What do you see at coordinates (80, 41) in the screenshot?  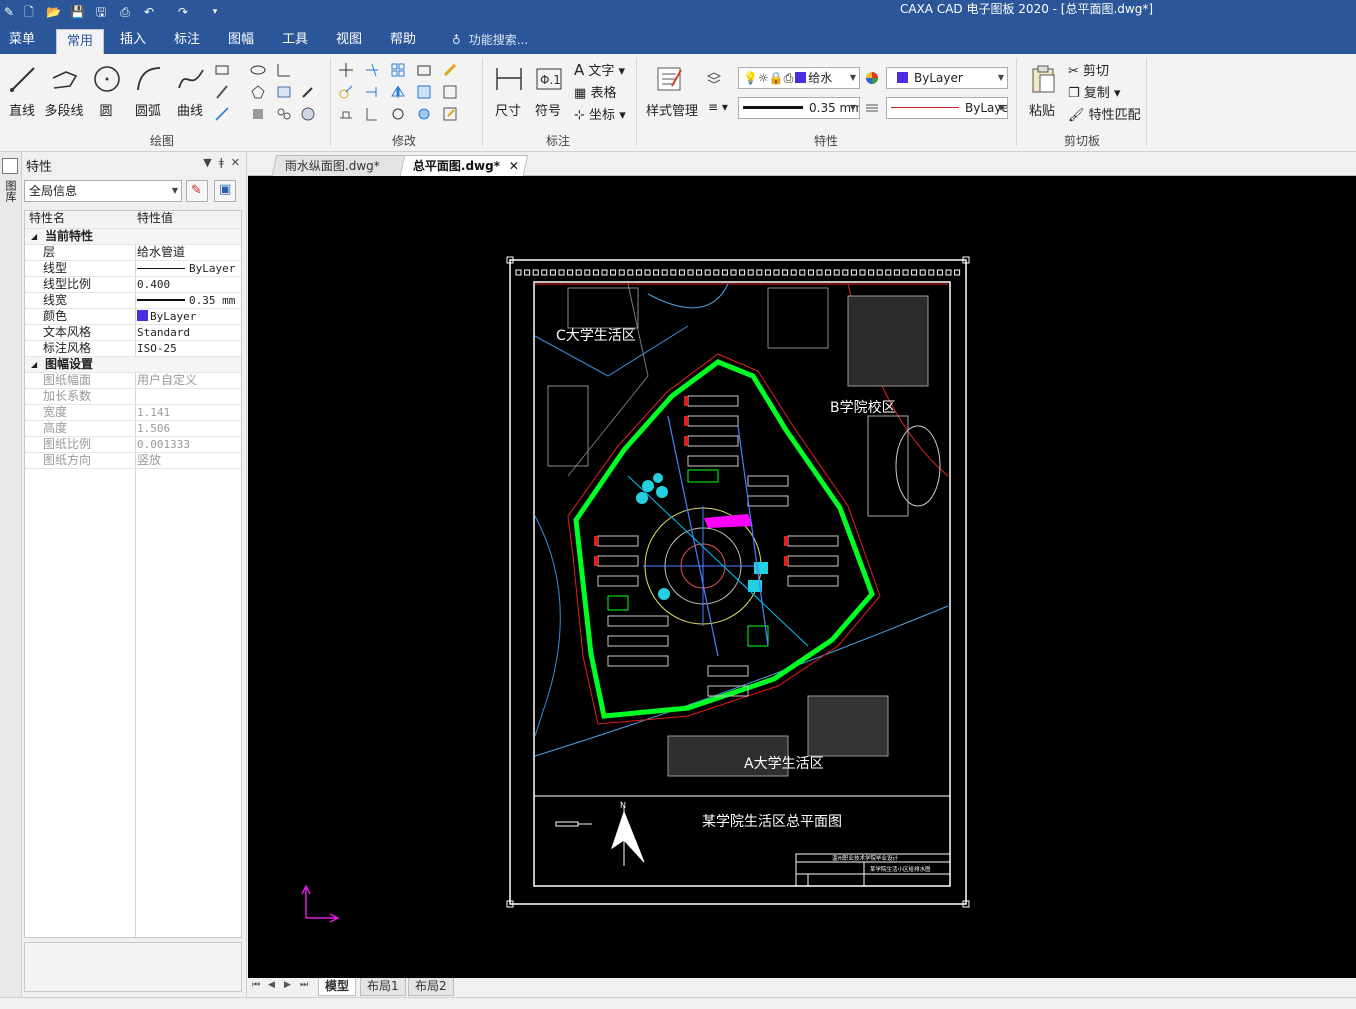 I see `tab-common: 常用` at bounding box center [80, 41].